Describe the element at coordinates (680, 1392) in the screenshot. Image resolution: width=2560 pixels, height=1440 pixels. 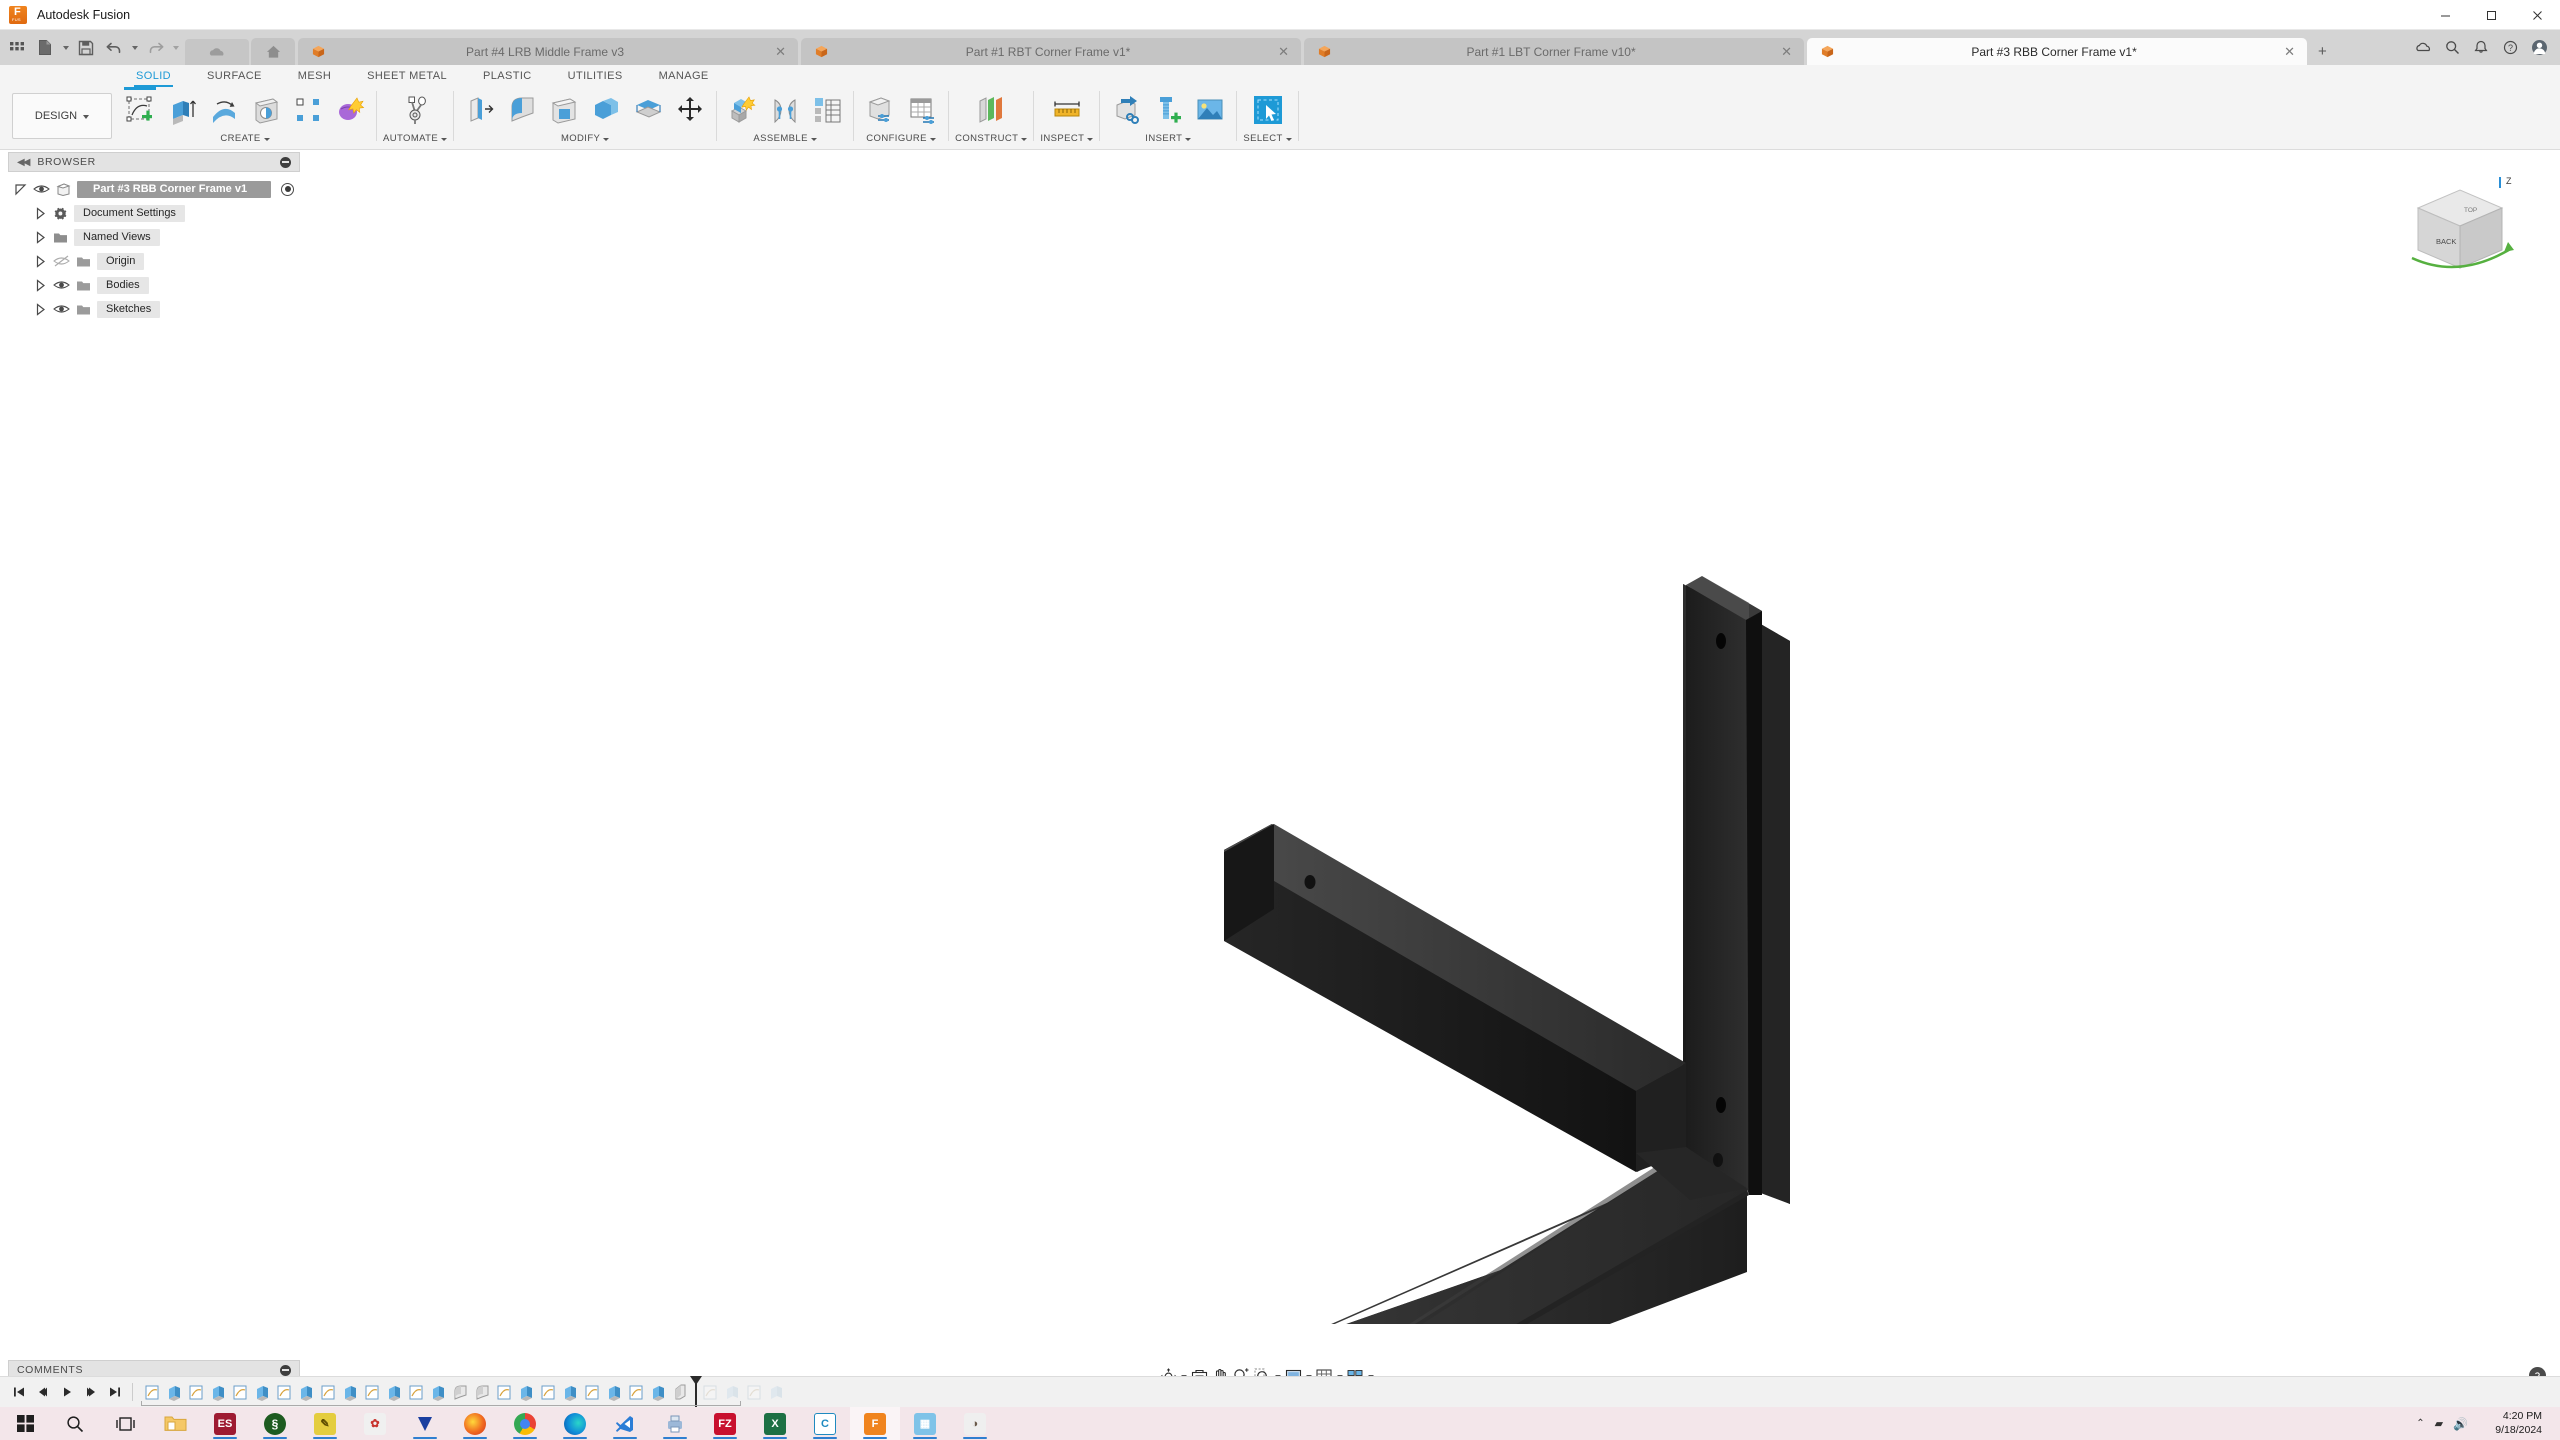
I see `timeline-feature-chamfer` at that location.